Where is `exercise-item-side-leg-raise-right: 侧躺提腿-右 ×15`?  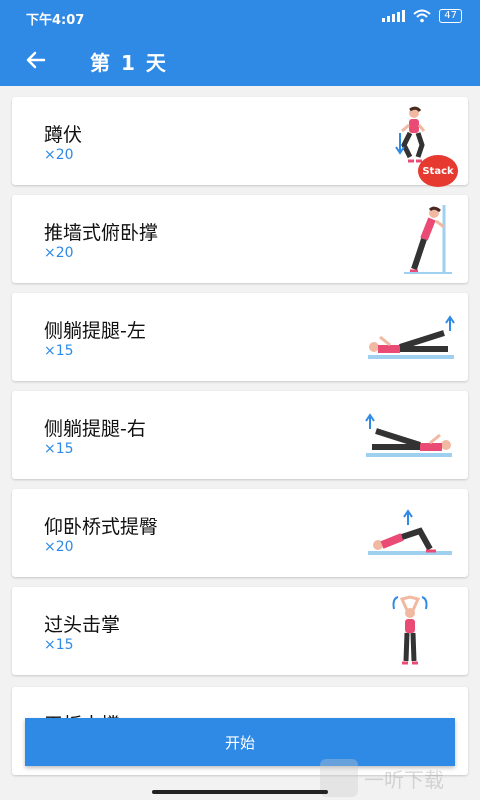
exercise-item-side-leg-raise-right: 侧躺提腿-右 ×15 is located at coordinates (240, 435).